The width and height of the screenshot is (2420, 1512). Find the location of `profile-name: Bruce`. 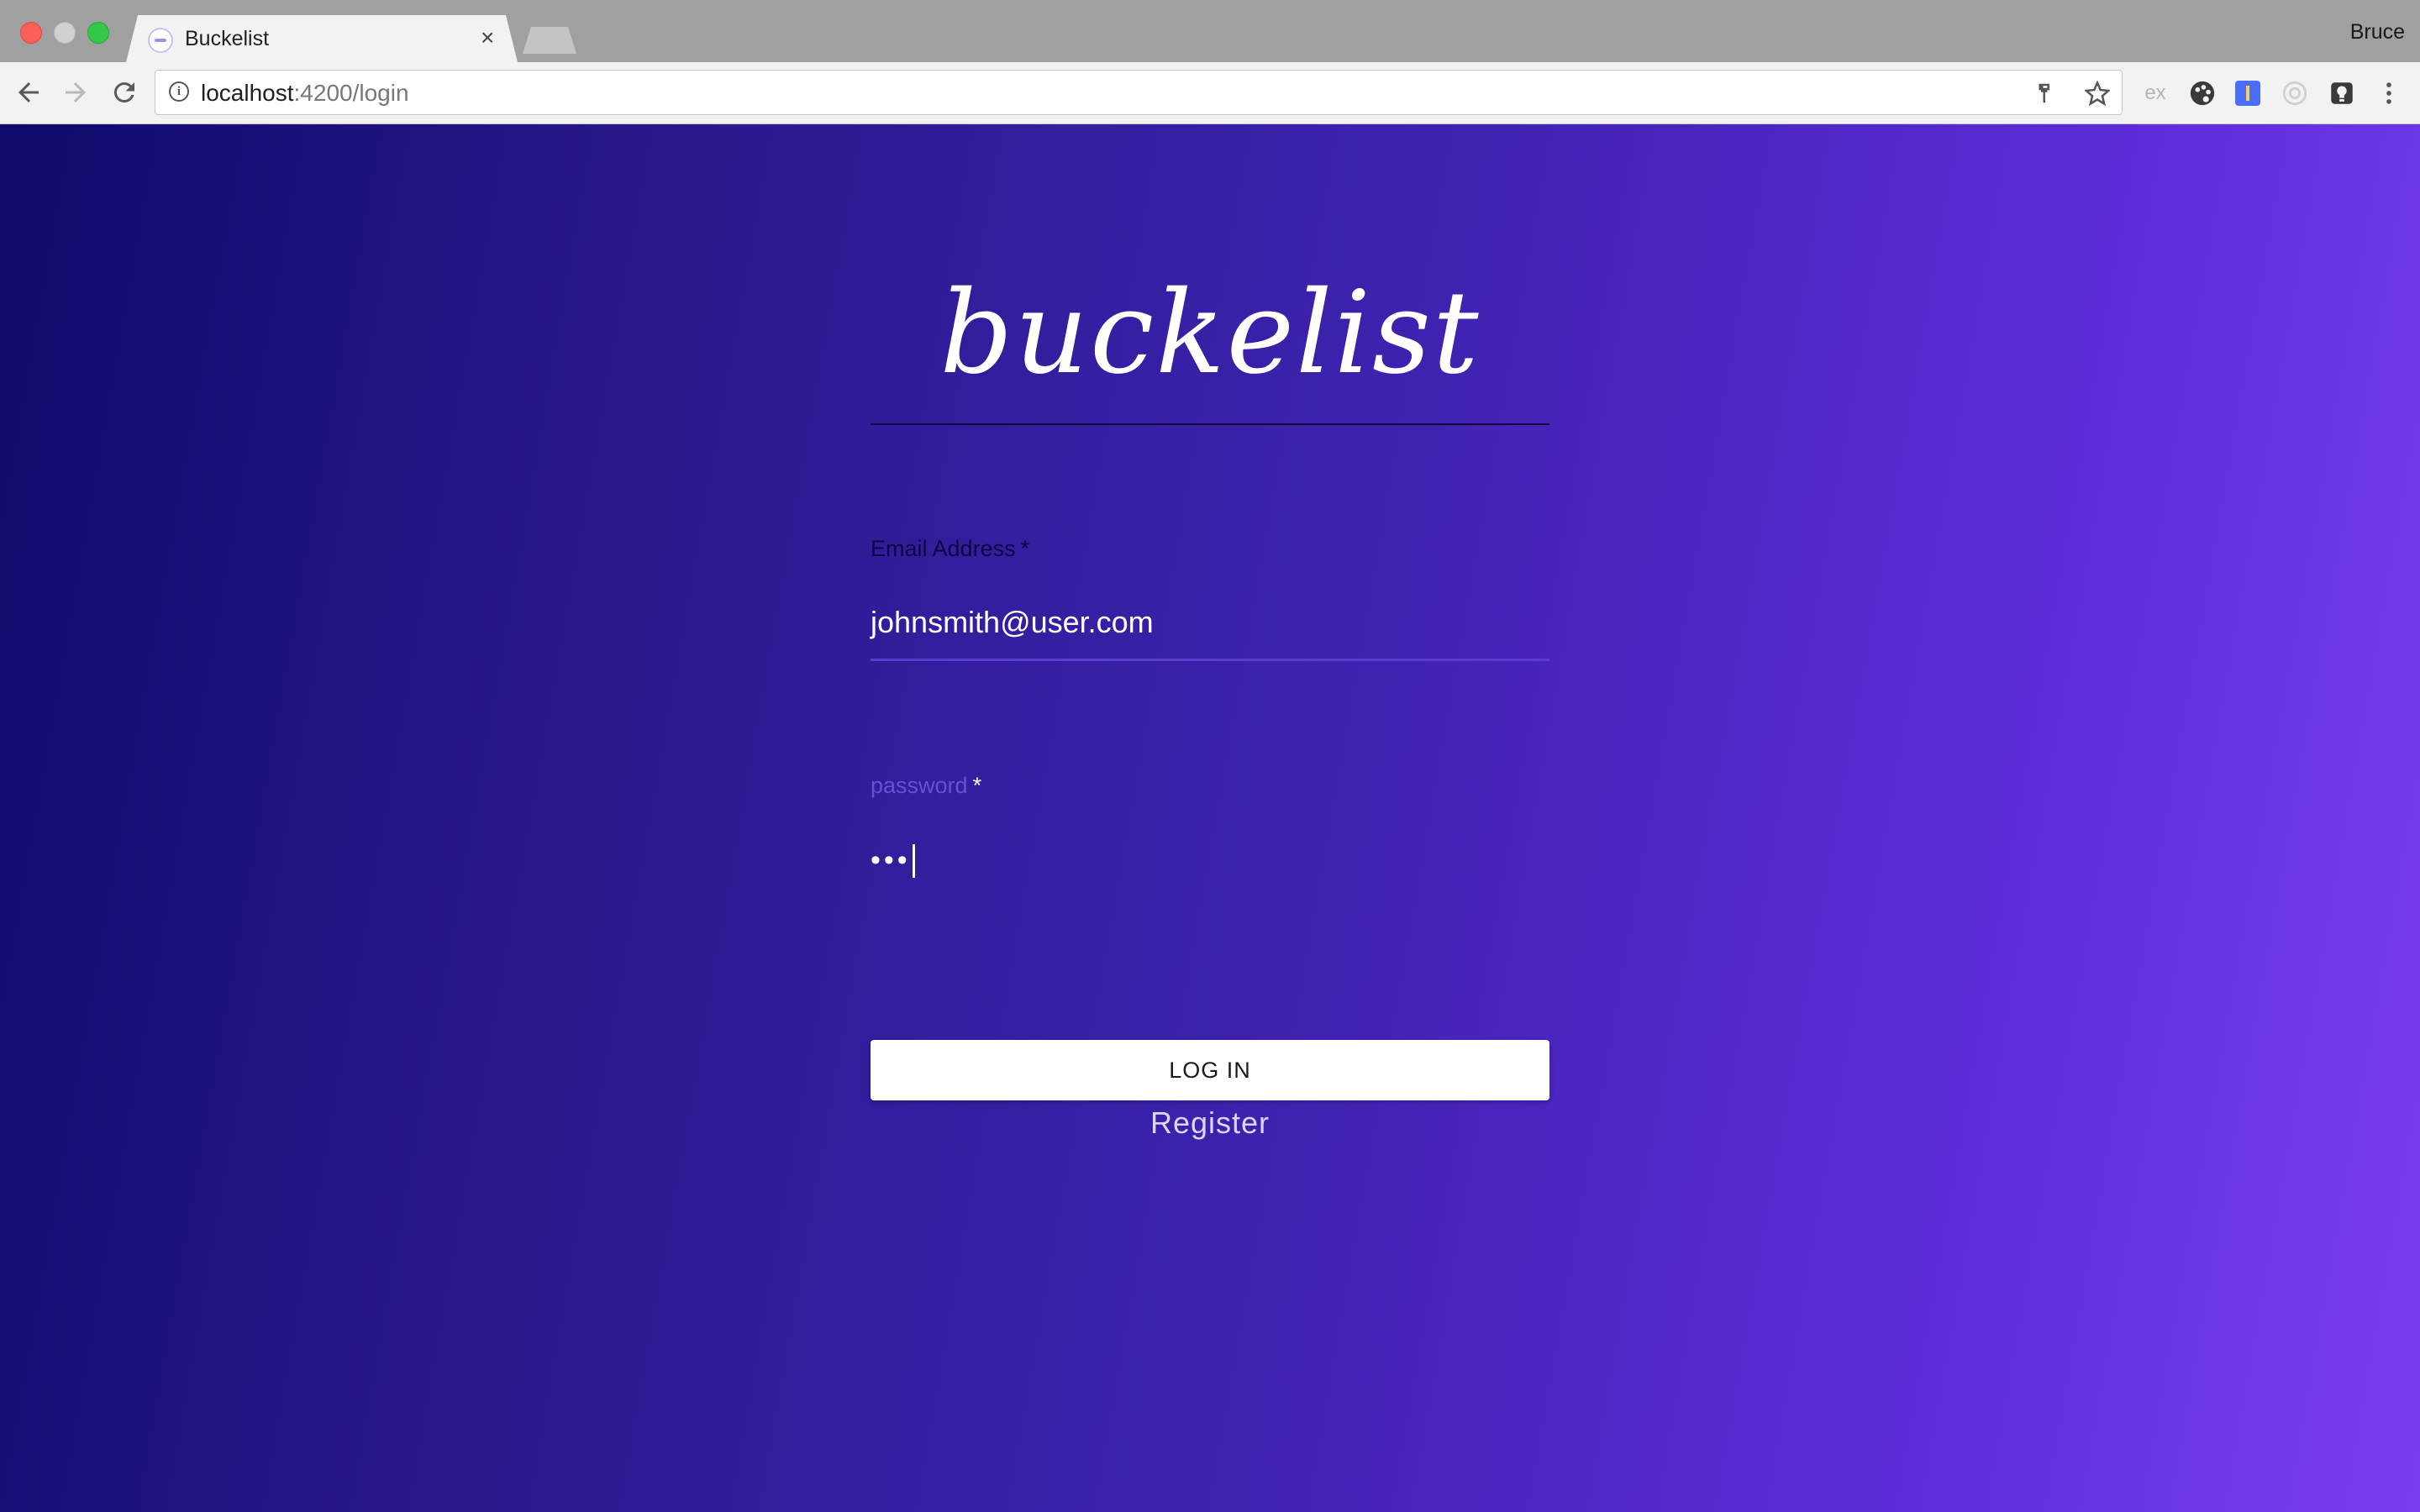

profile-name: Bruce is located at coordinates (2377, 32).